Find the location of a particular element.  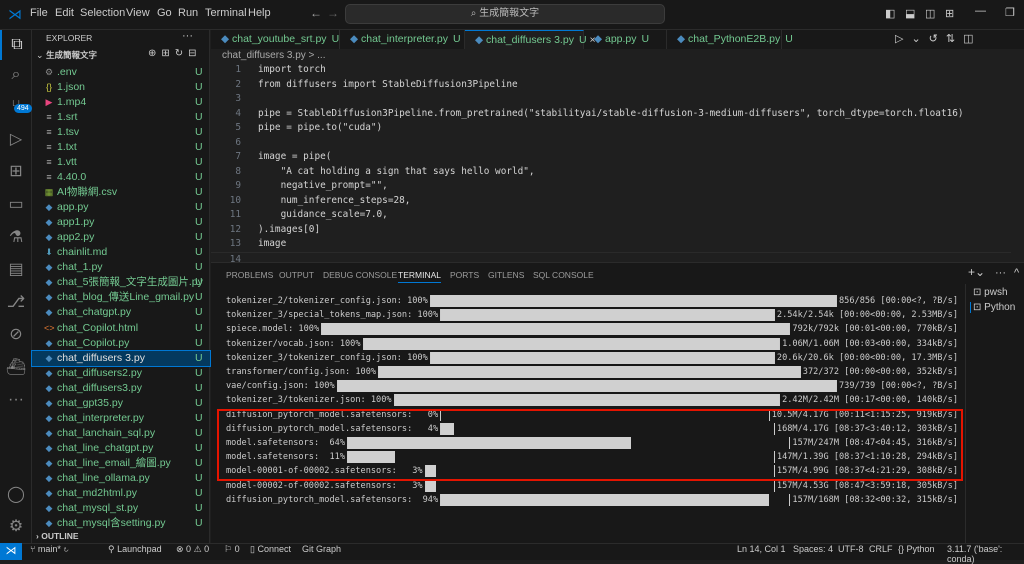

new-terminal-icon: +⌄ is located at coordinates (976, 272).